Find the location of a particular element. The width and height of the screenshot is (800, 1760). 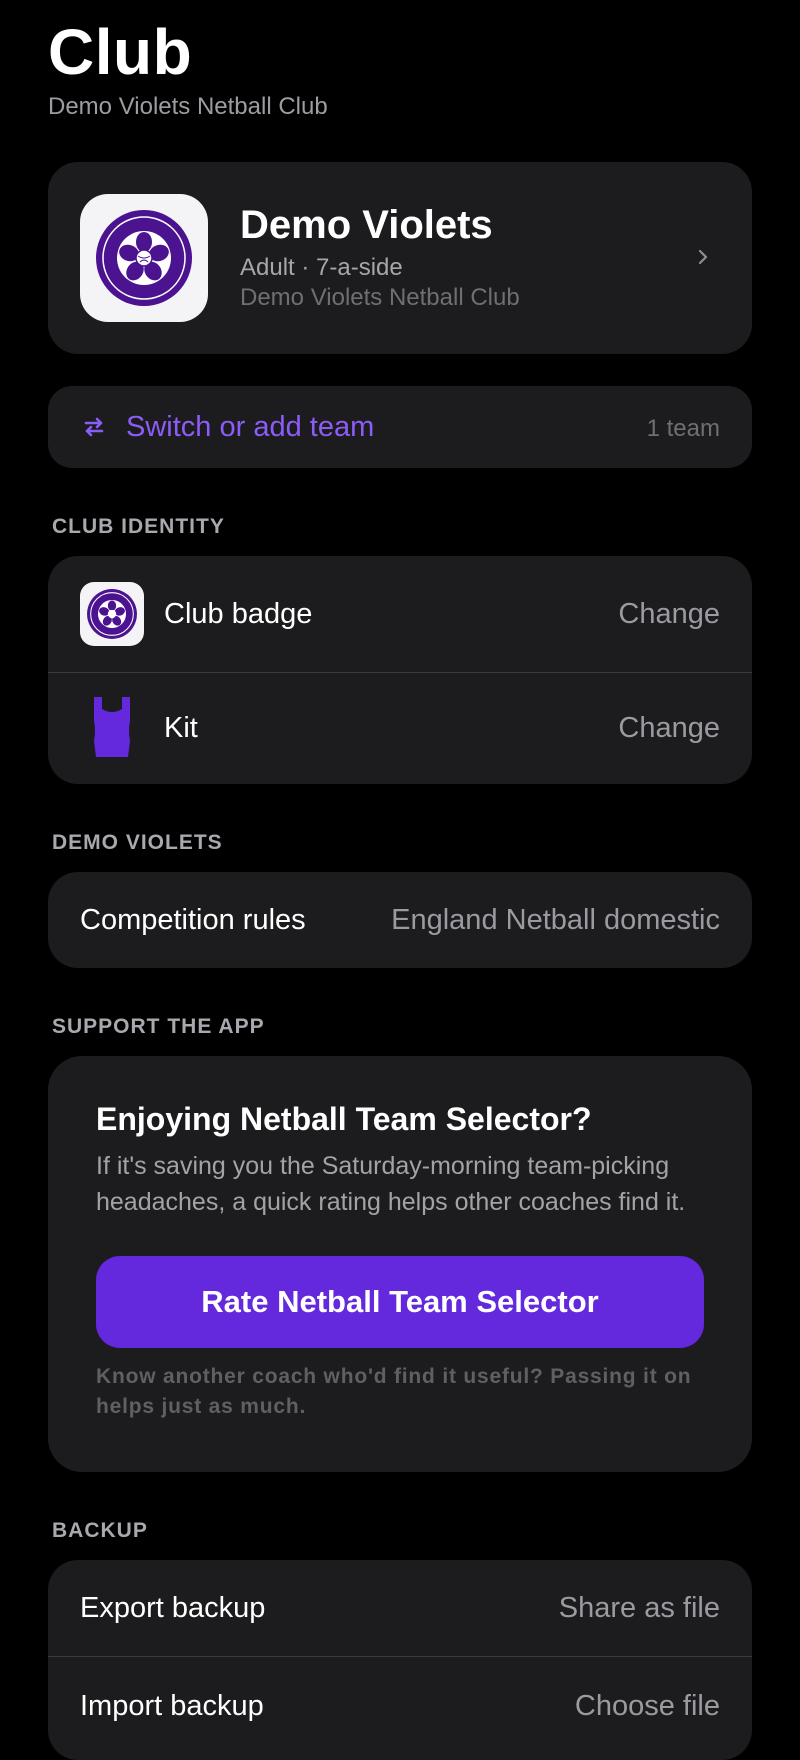

club-identity-card: Club badge Change Kit Change is located at coordinates (400, 670).